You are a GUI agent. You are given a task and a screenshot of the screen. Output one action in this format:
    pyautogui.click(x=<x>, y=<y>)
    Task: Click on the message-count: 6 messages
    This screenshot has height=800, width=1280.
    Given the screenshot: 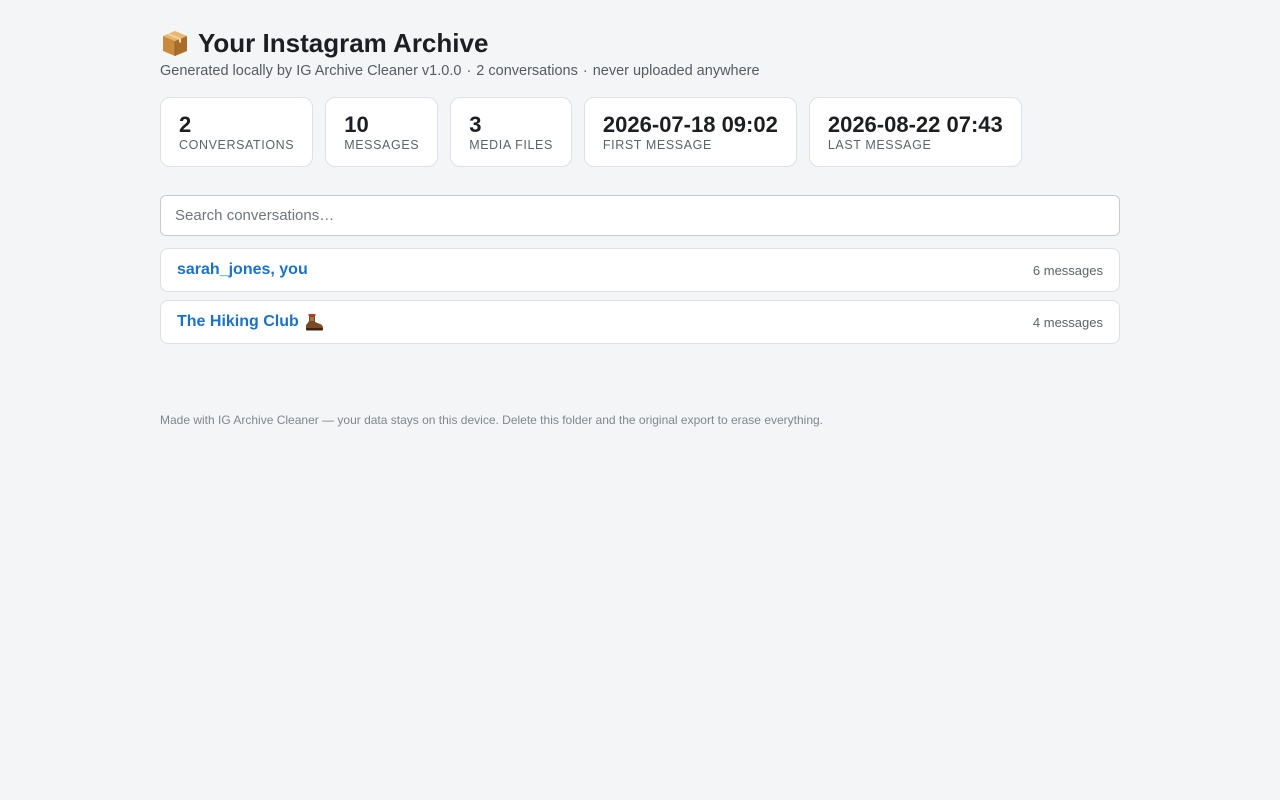 What is the action you would take?
    pyautogui.click(x=1067, y=270)
    